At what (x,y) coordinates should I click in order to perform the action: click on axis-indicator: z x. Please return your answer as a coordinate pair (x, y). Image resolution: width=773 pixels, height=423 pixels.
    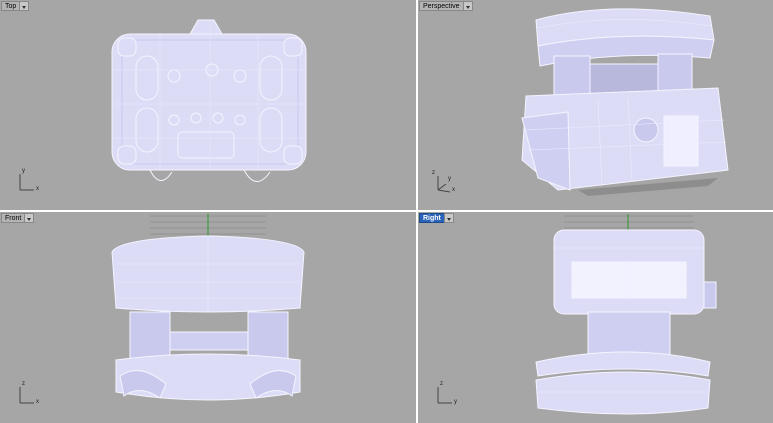
    Looking at the image, I should click on (29, 394).